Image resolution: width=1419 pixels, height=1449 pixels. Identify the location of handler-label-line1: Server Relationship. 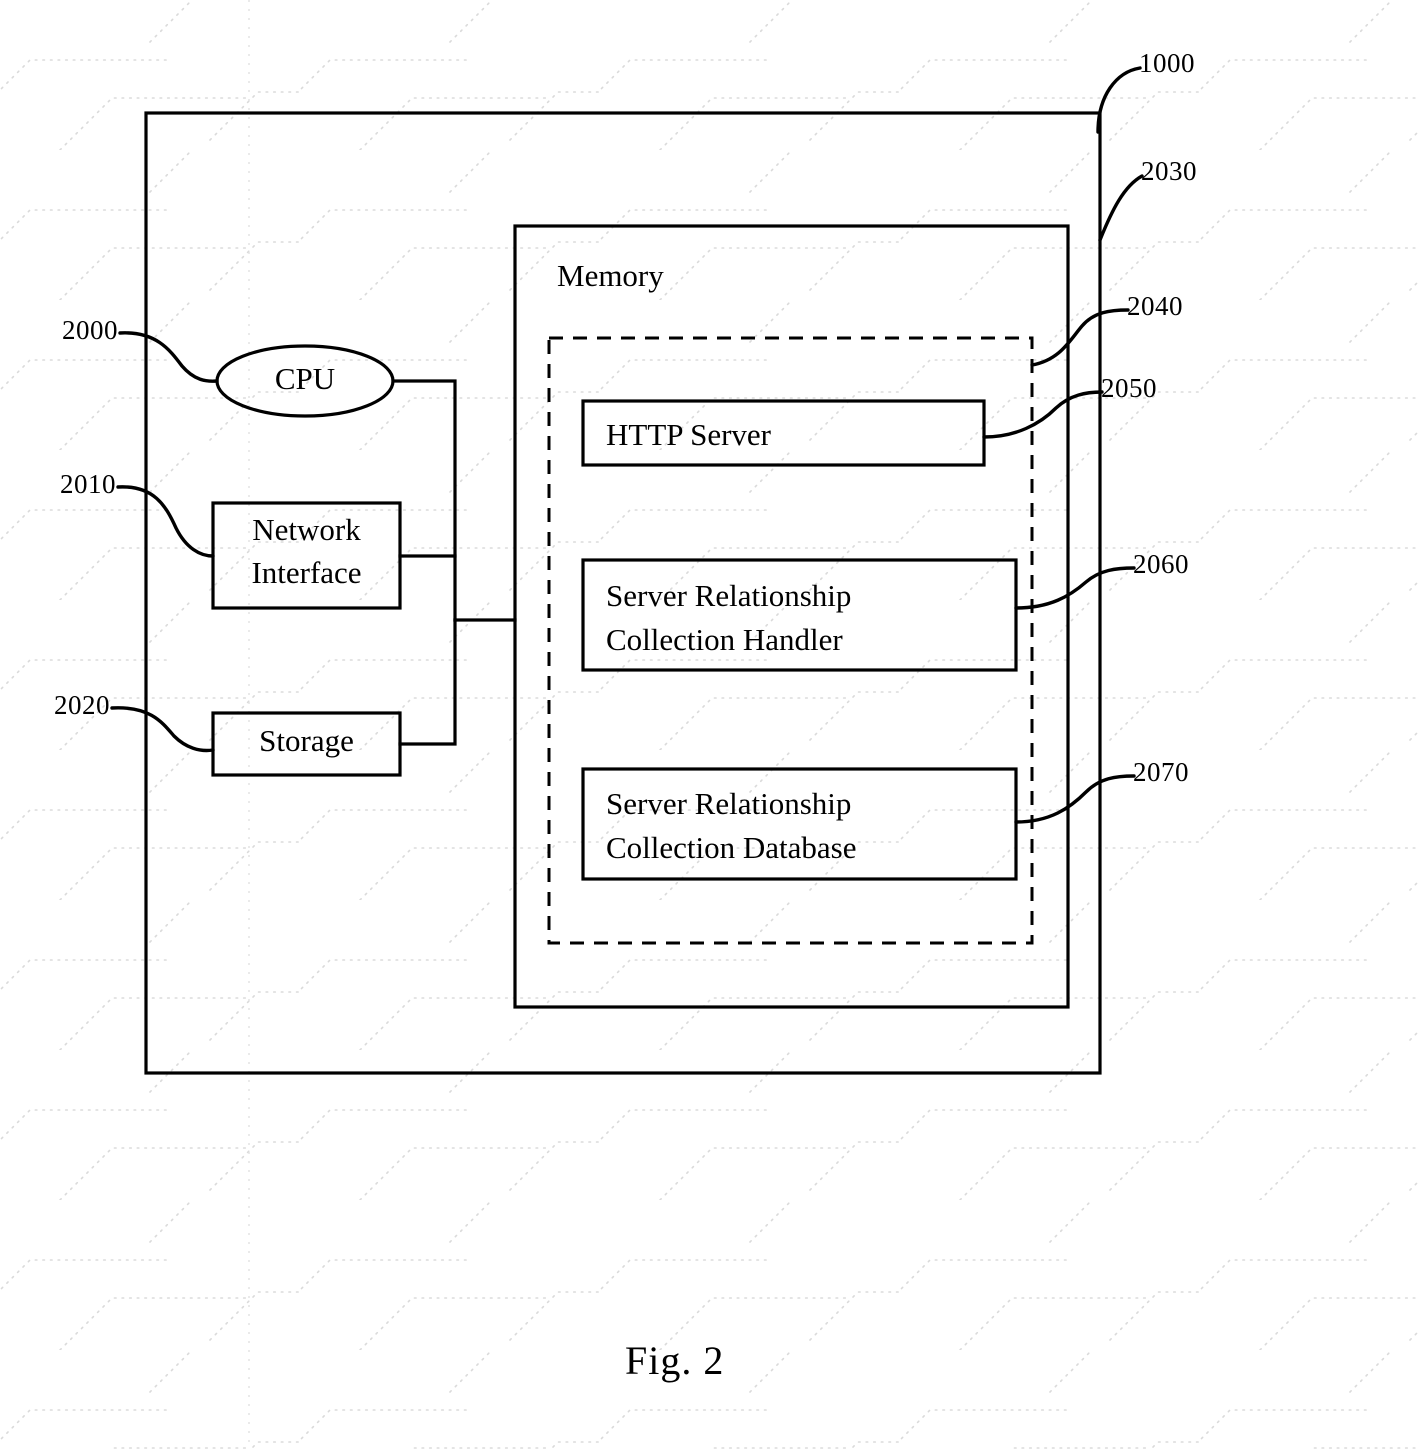
(729, 595).